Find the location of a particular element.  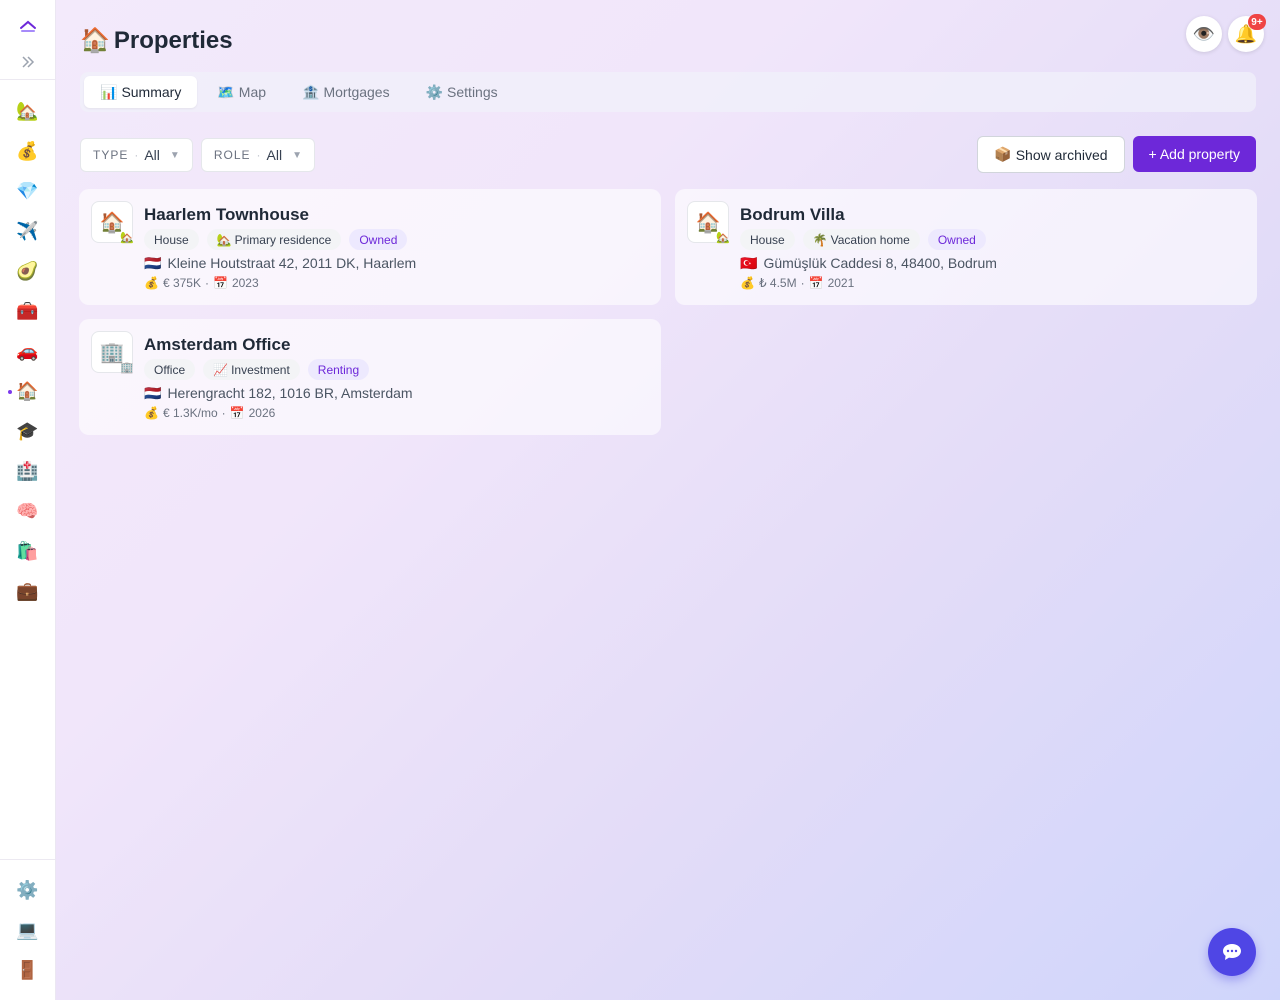

property-tags: Office 📈 Investment Renting is located at coordinates (257, 369).